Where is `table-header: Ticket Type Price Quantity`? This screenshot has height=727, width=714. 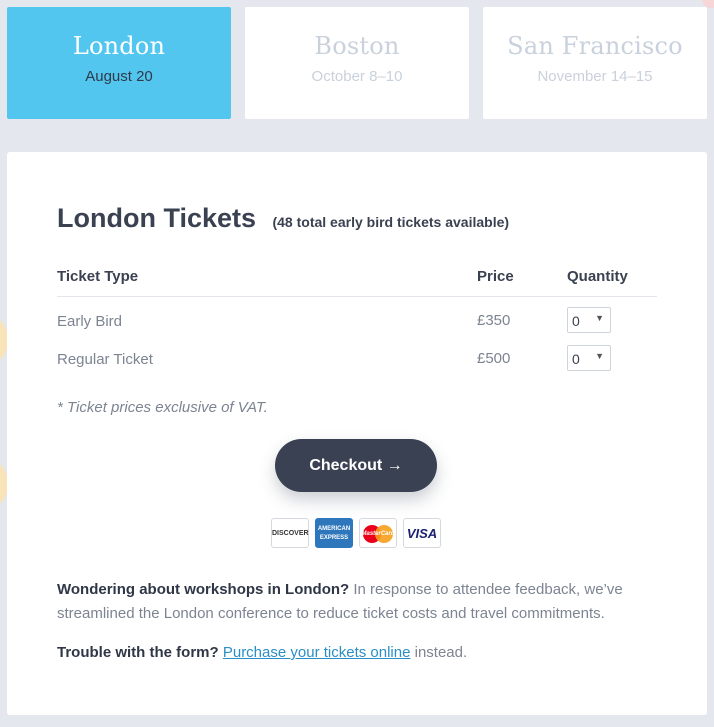 table-header: Ticket Type Price Quantity is located at coordinates (357, 282).